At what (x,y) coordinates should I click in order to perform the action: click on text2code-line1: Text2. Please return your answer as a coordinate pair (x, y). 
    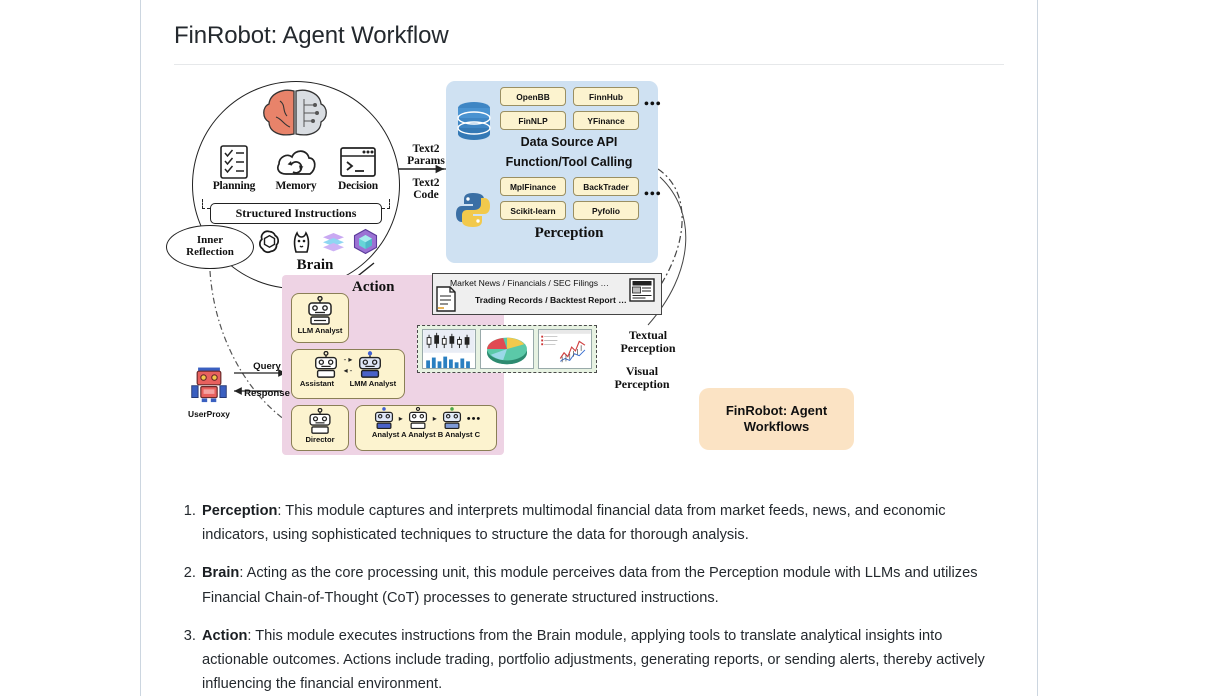
    Looking at the image, I should click on (426, 183).